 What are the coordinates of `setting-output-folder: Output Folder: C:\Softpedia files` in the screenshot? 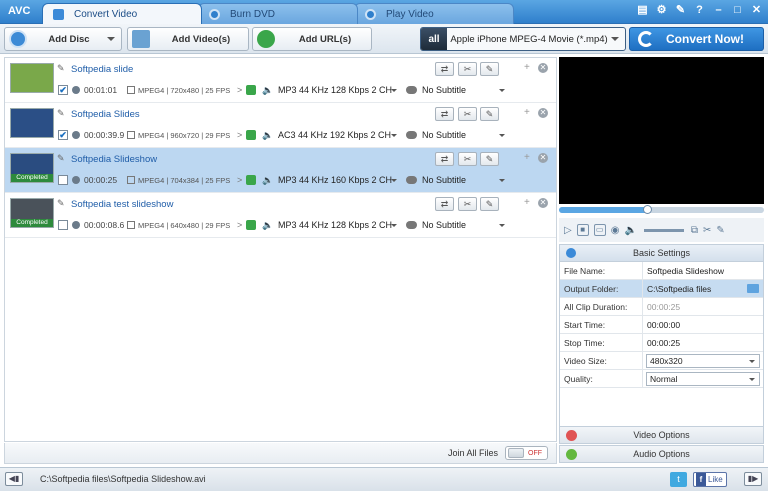 It's located at (661, 289).